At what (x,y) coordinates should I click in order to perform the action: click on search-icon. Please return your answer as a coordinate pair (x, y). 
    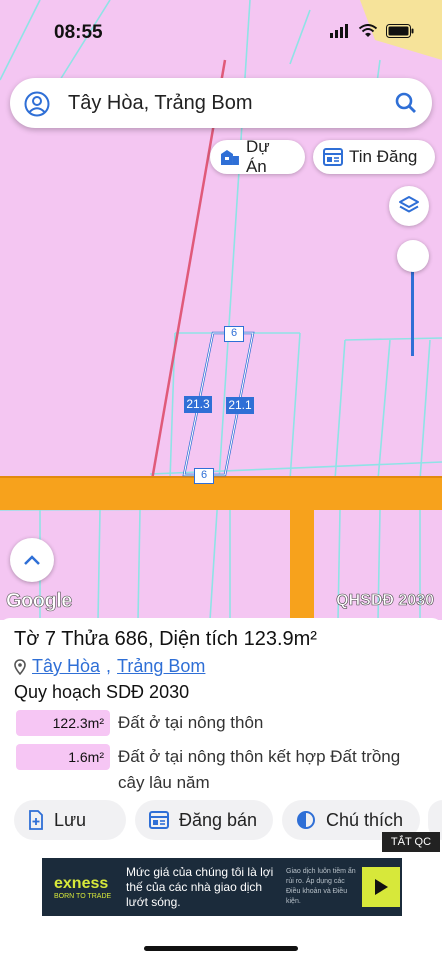
    Looking at the image, I should click on (406, 103).